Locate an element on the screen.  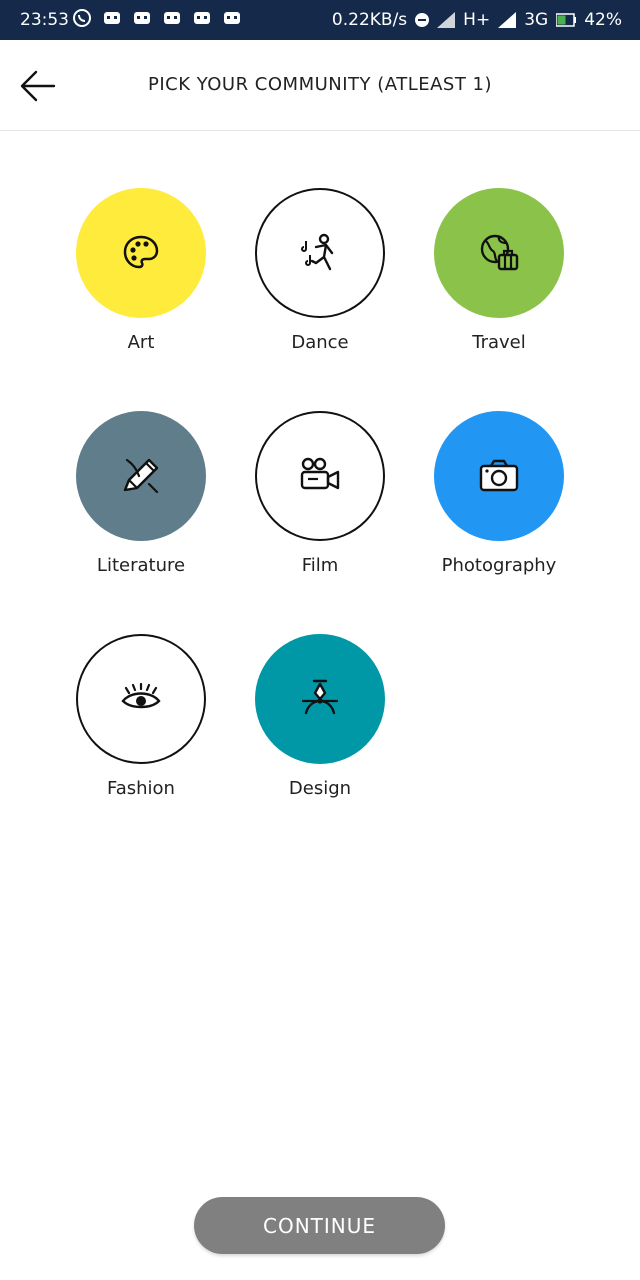
status-right: 0.22KB/s H+ 3G 42% is located at coordinates (477, 20).